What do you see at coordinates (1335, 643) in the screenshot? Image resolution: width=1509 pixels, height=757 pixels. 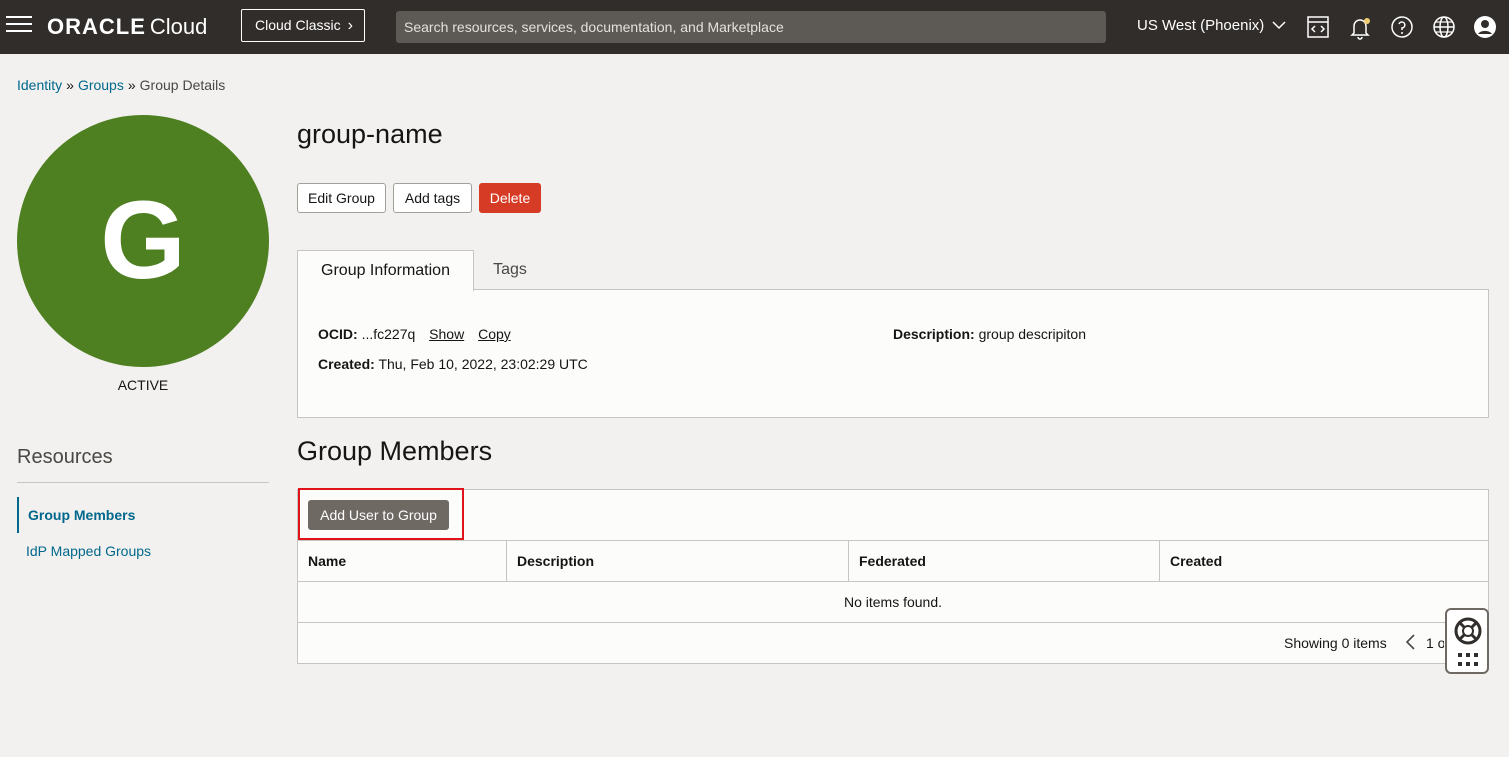 I see `showing-items-count: Showing 0 items` at bounding box center [1335, 643].